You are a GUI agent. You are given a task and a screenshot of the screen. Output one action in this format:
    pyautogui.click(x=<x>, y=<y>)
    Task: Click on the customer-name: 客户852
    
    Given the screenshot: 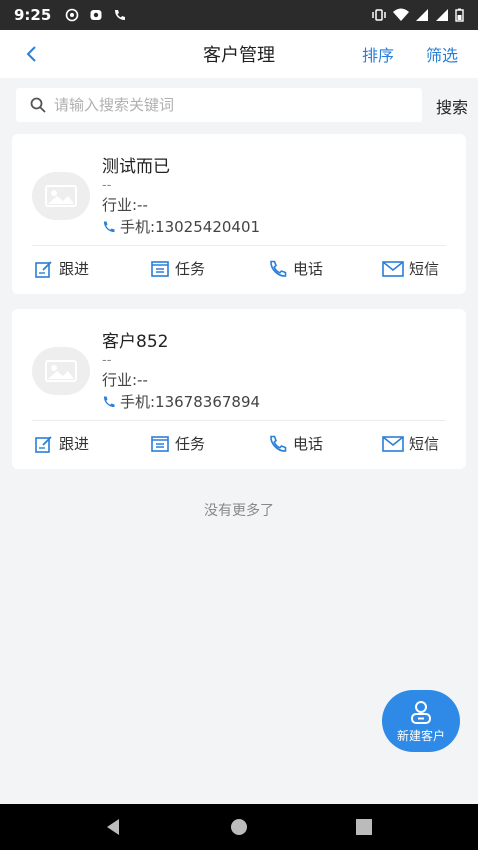 What is the action you would take?
    pyautogui.click(x=135, y=342)
    